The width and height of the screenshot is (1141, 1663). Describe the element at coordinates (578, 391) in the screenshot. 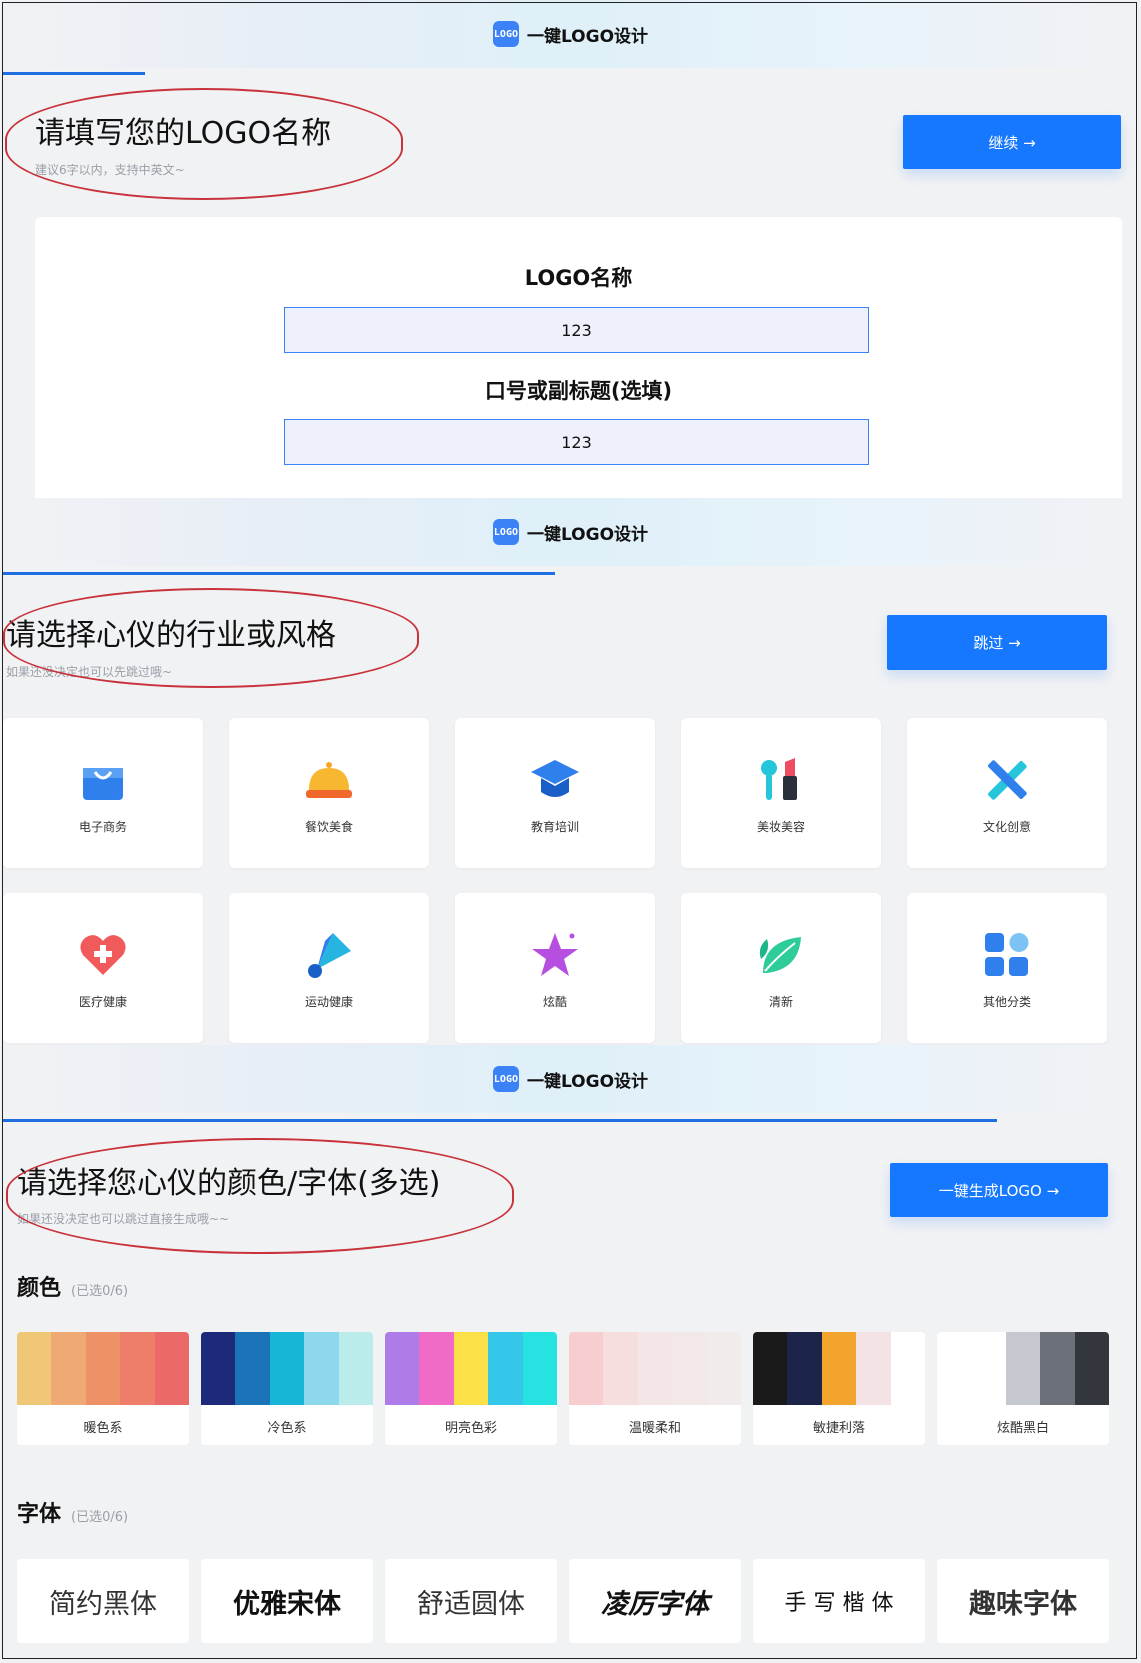

I see `slogan-label: 口号或副标题(选填)` at that location.